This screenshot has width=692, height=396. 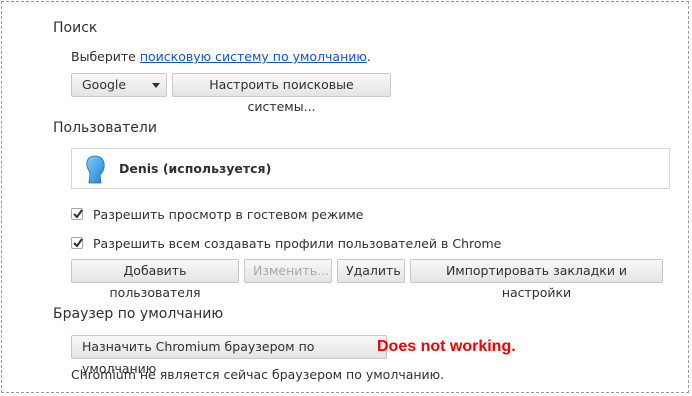 What do you see at coordinates (446, 346) in the screenshot?
I see `annotation-text: Does not working.` at bounding box center [446, 346].